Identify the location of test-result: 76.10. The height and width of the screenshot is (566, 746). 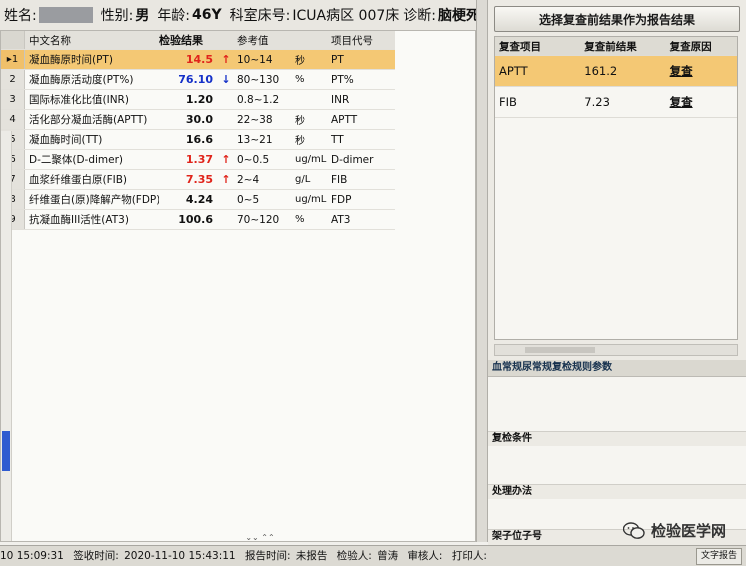
(195, 79).